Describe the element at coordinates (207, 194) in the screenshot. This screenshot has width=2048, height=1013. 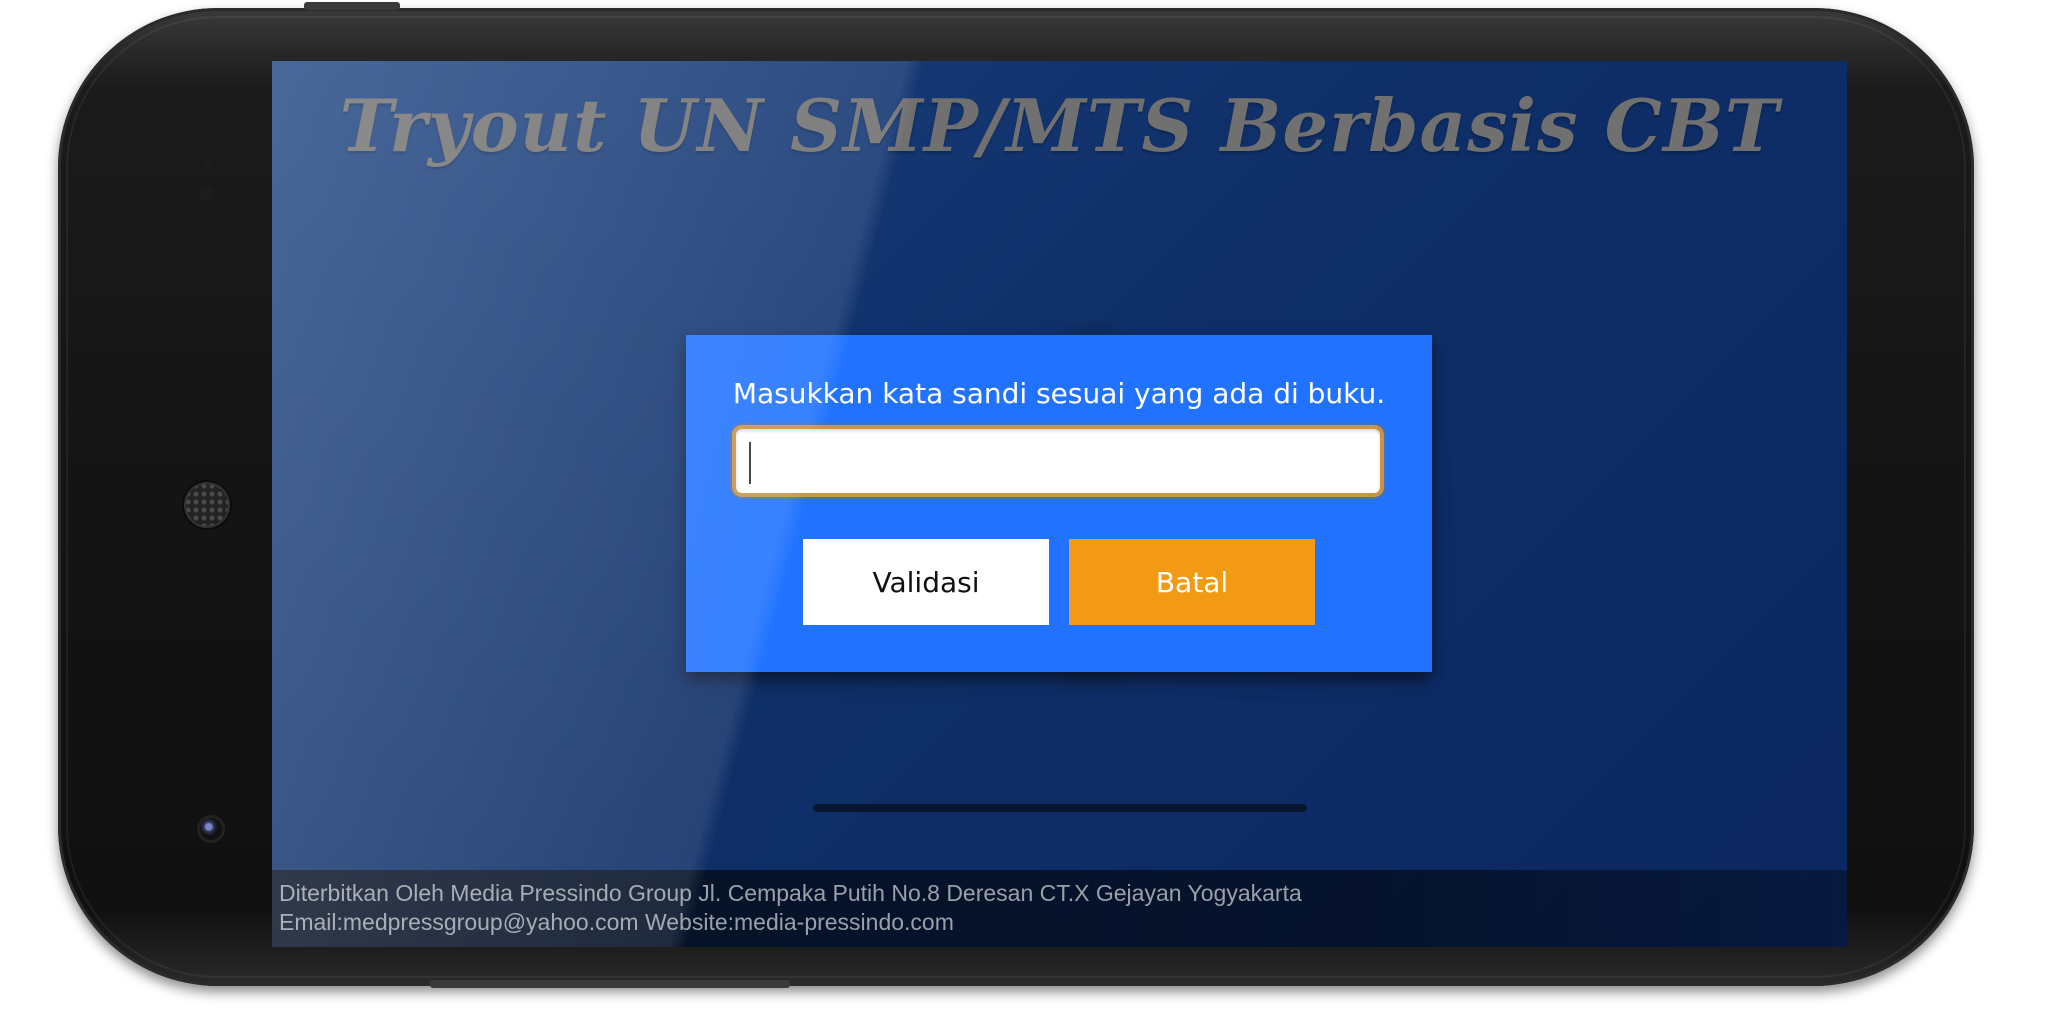
I see `light-sensor` at that location.